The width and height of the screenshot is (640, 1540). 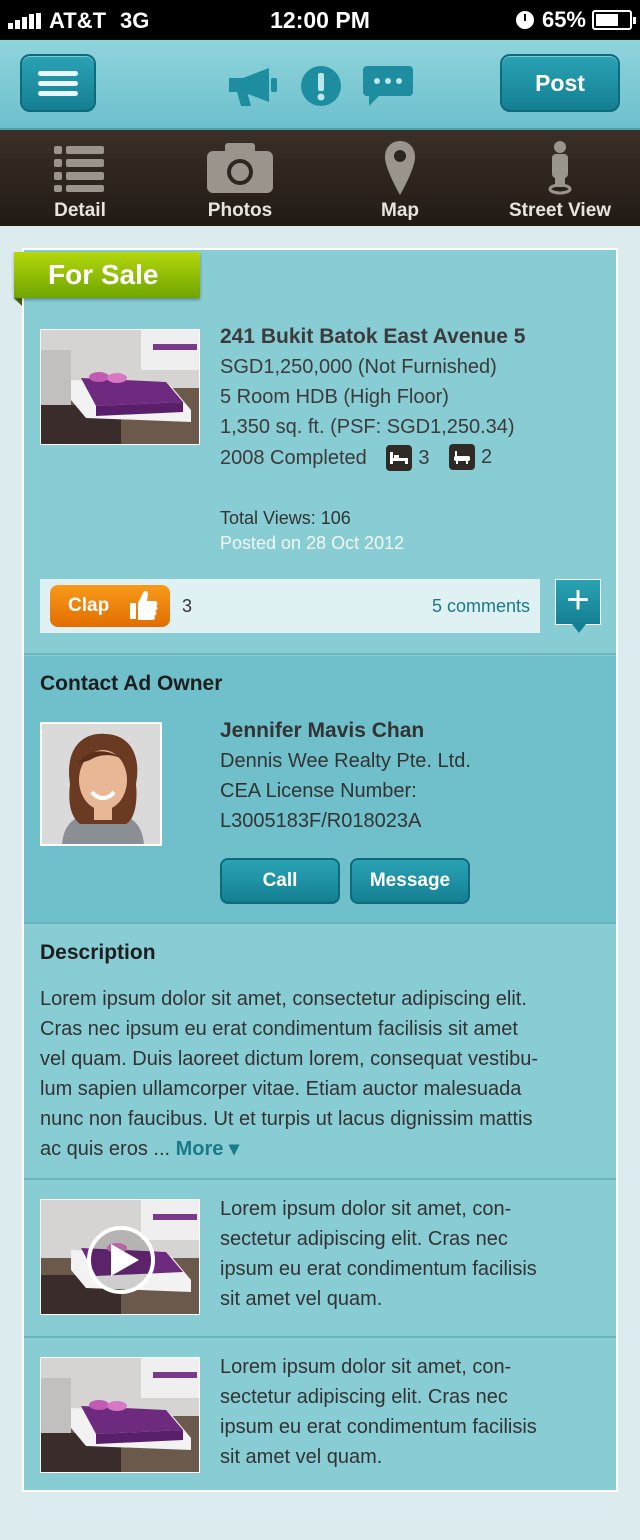 I want to click on tab-detail: Detail, so click(x=80, y=178).